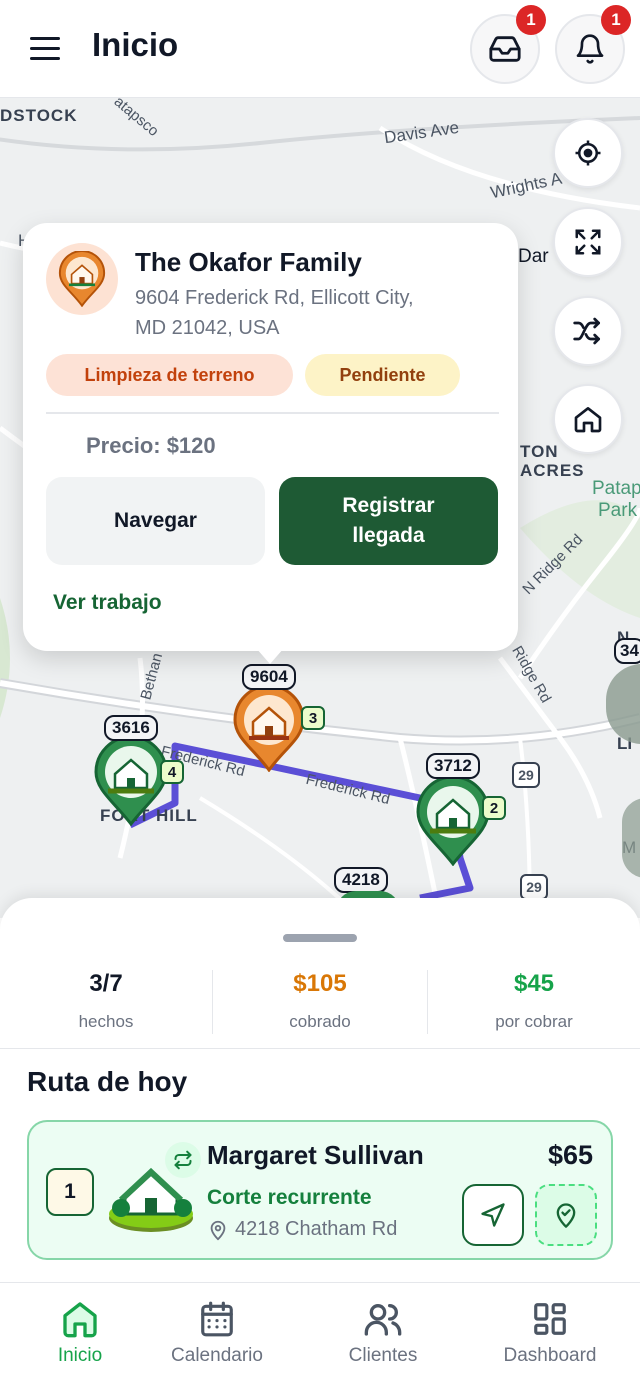 Image resolution: width=640 pixels, height=1385 pixels. What do you see at coordinates (183, 1160) in the screenshot?
I see `repeat-icon` at bounding box center [183, 1160].